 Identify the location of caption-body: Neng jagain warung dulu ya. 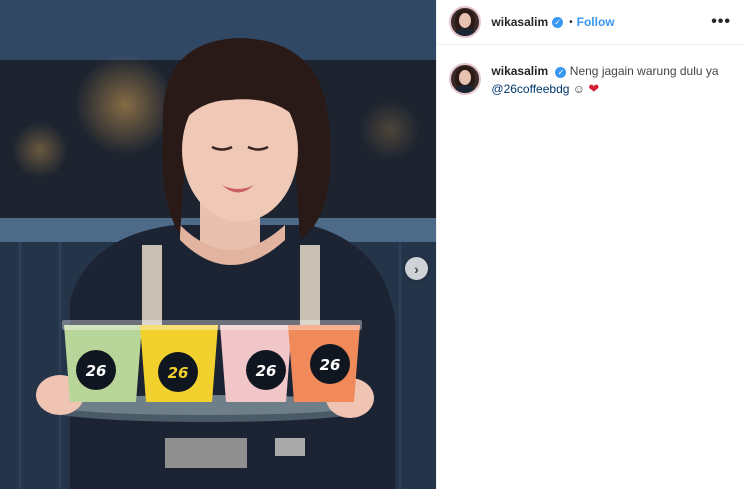
(644, 71).